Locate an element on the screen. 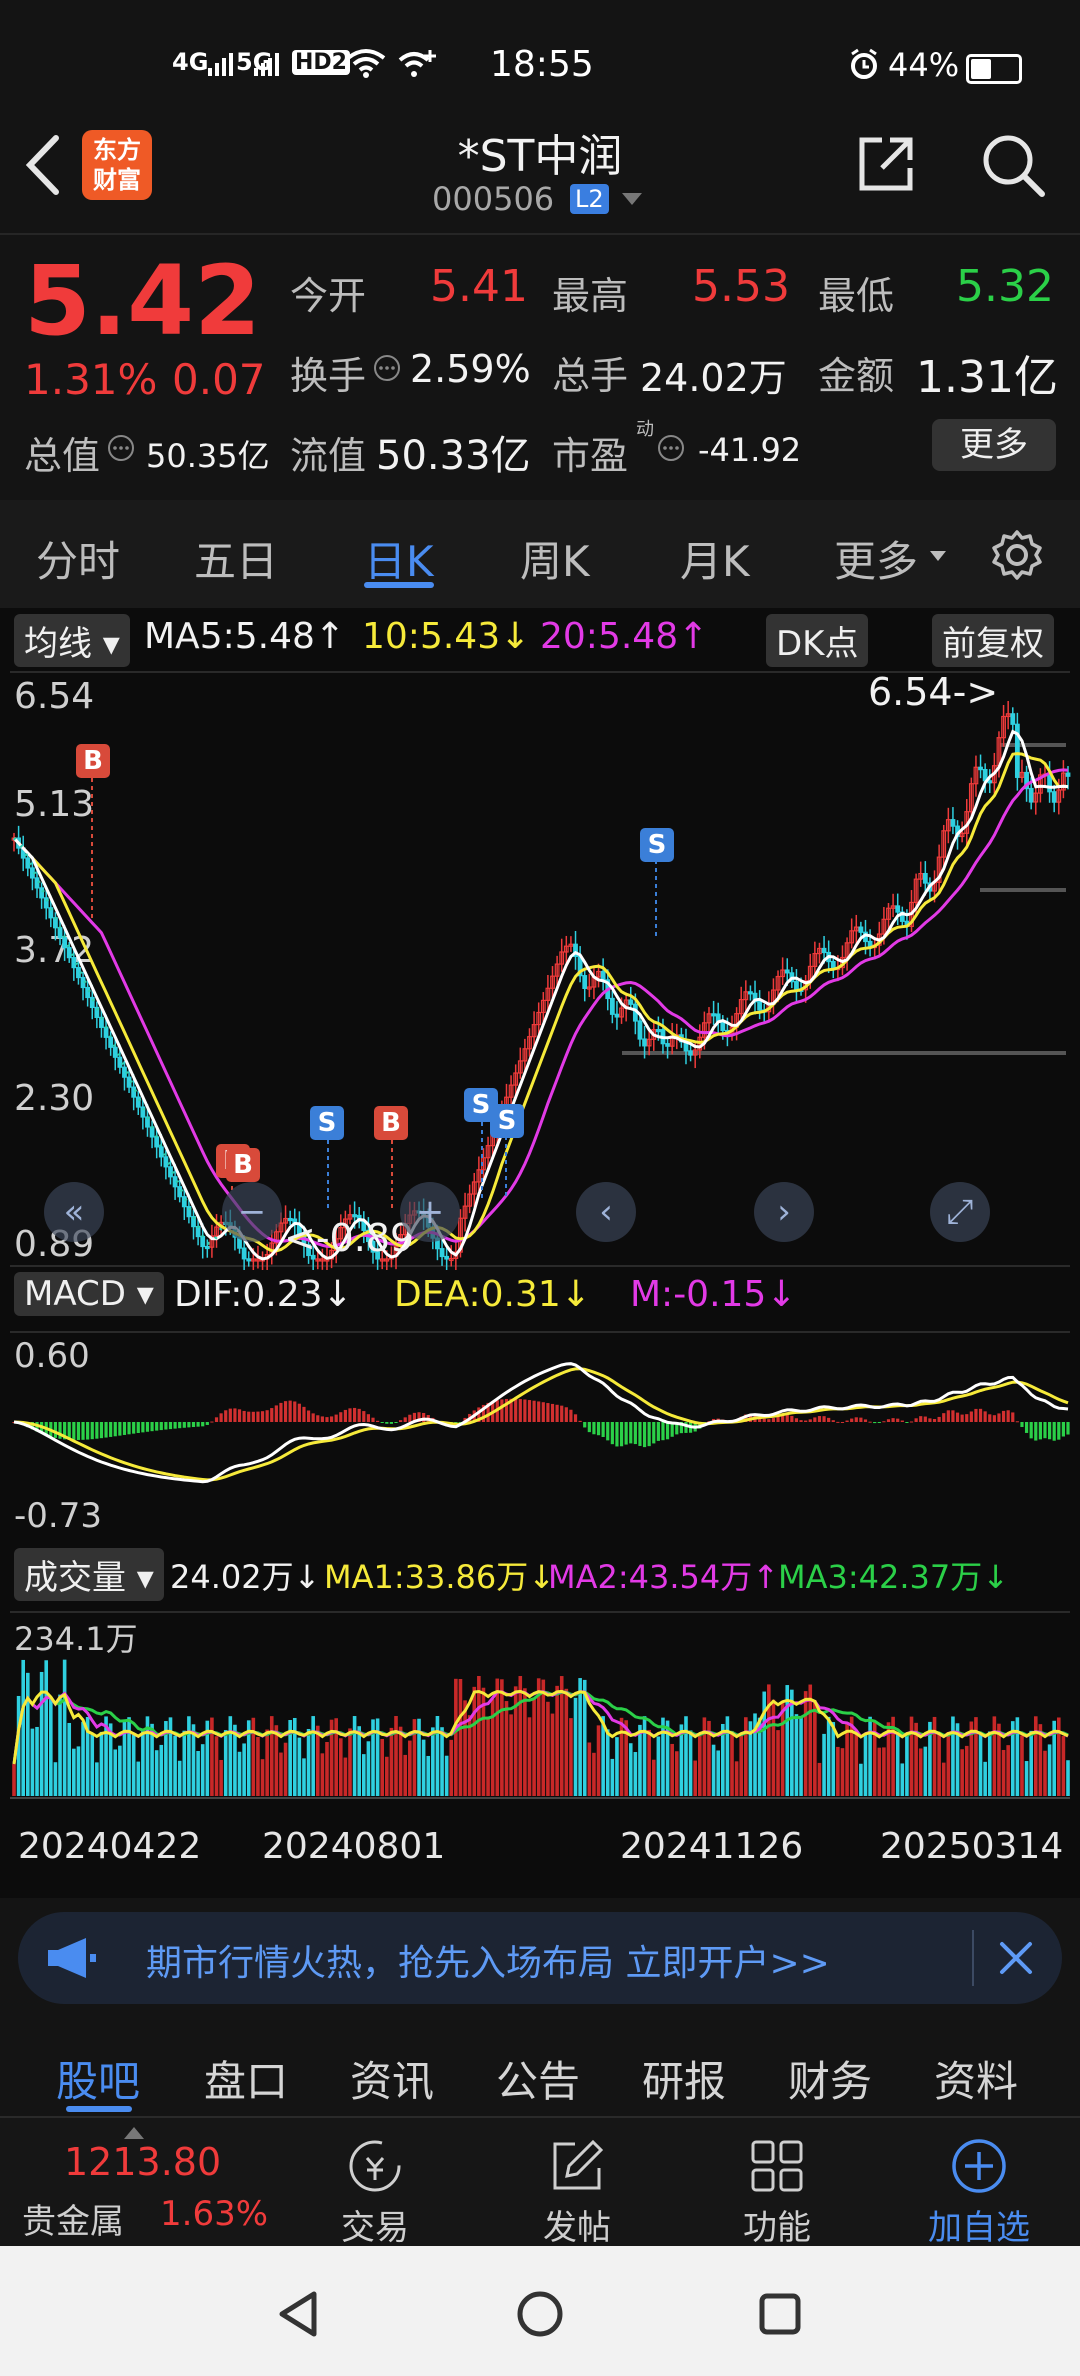 The height and width of the screenshot is (2376, 1080). tab-order-book: 盘口 is located at coordinates (246, 2078).